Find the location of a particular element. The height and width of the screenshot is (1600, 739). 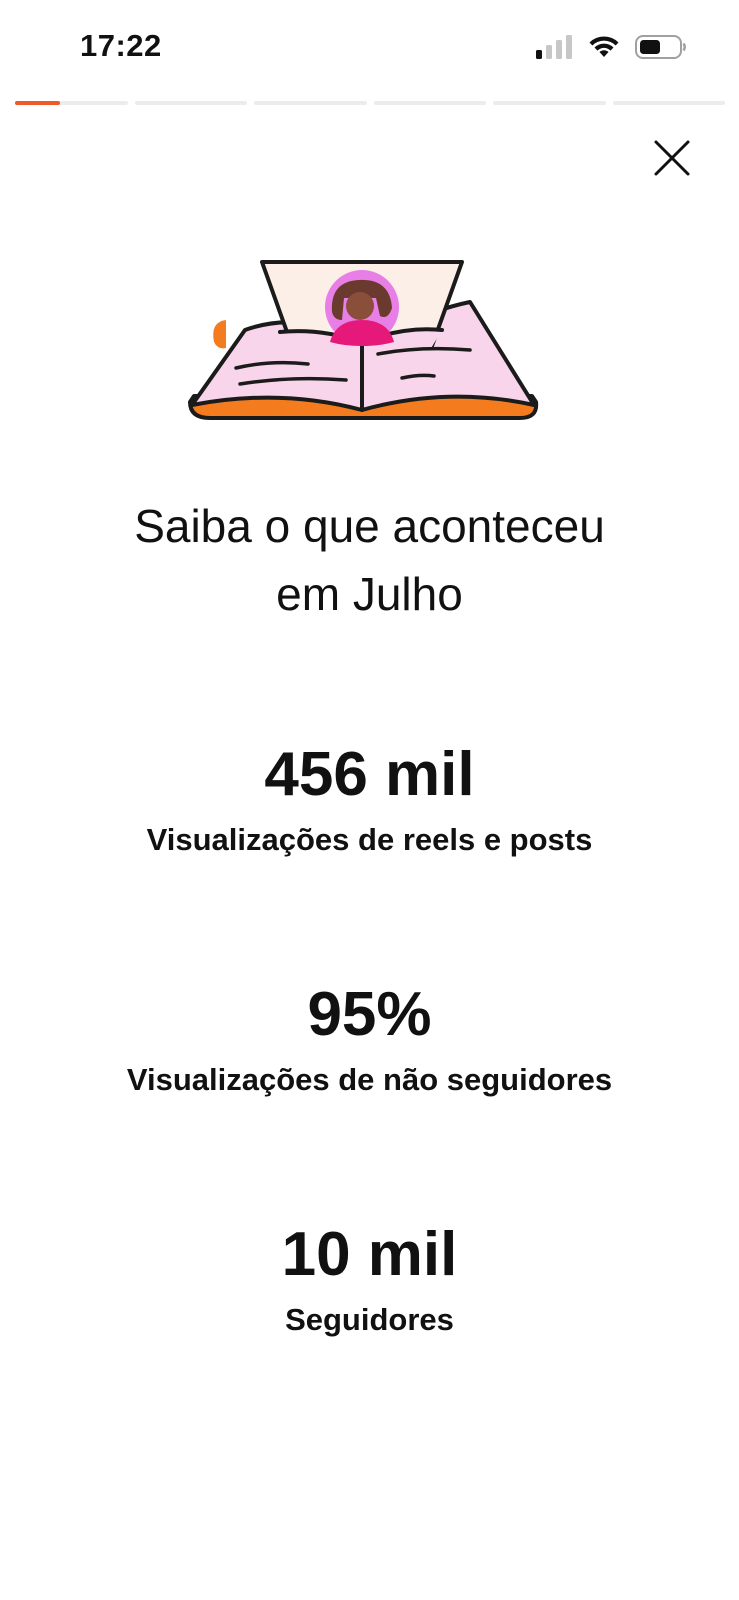

close-icon is located at coordinates (672, 158).